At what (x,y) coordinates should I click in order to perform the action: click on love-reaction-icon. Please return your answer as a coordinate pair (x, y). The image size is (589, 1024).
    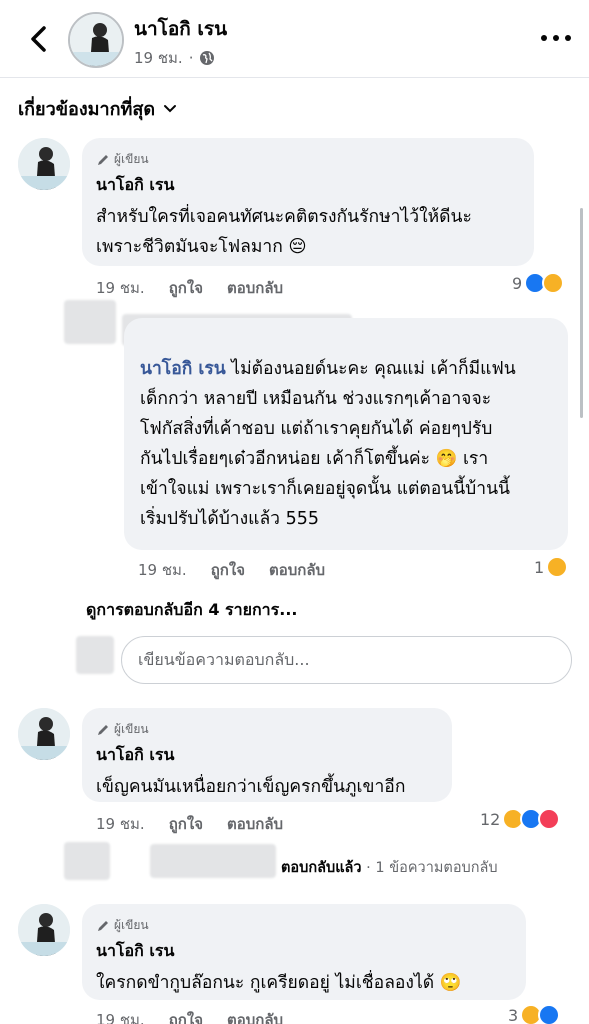
    Looking at the image, I should click on (549, 819).